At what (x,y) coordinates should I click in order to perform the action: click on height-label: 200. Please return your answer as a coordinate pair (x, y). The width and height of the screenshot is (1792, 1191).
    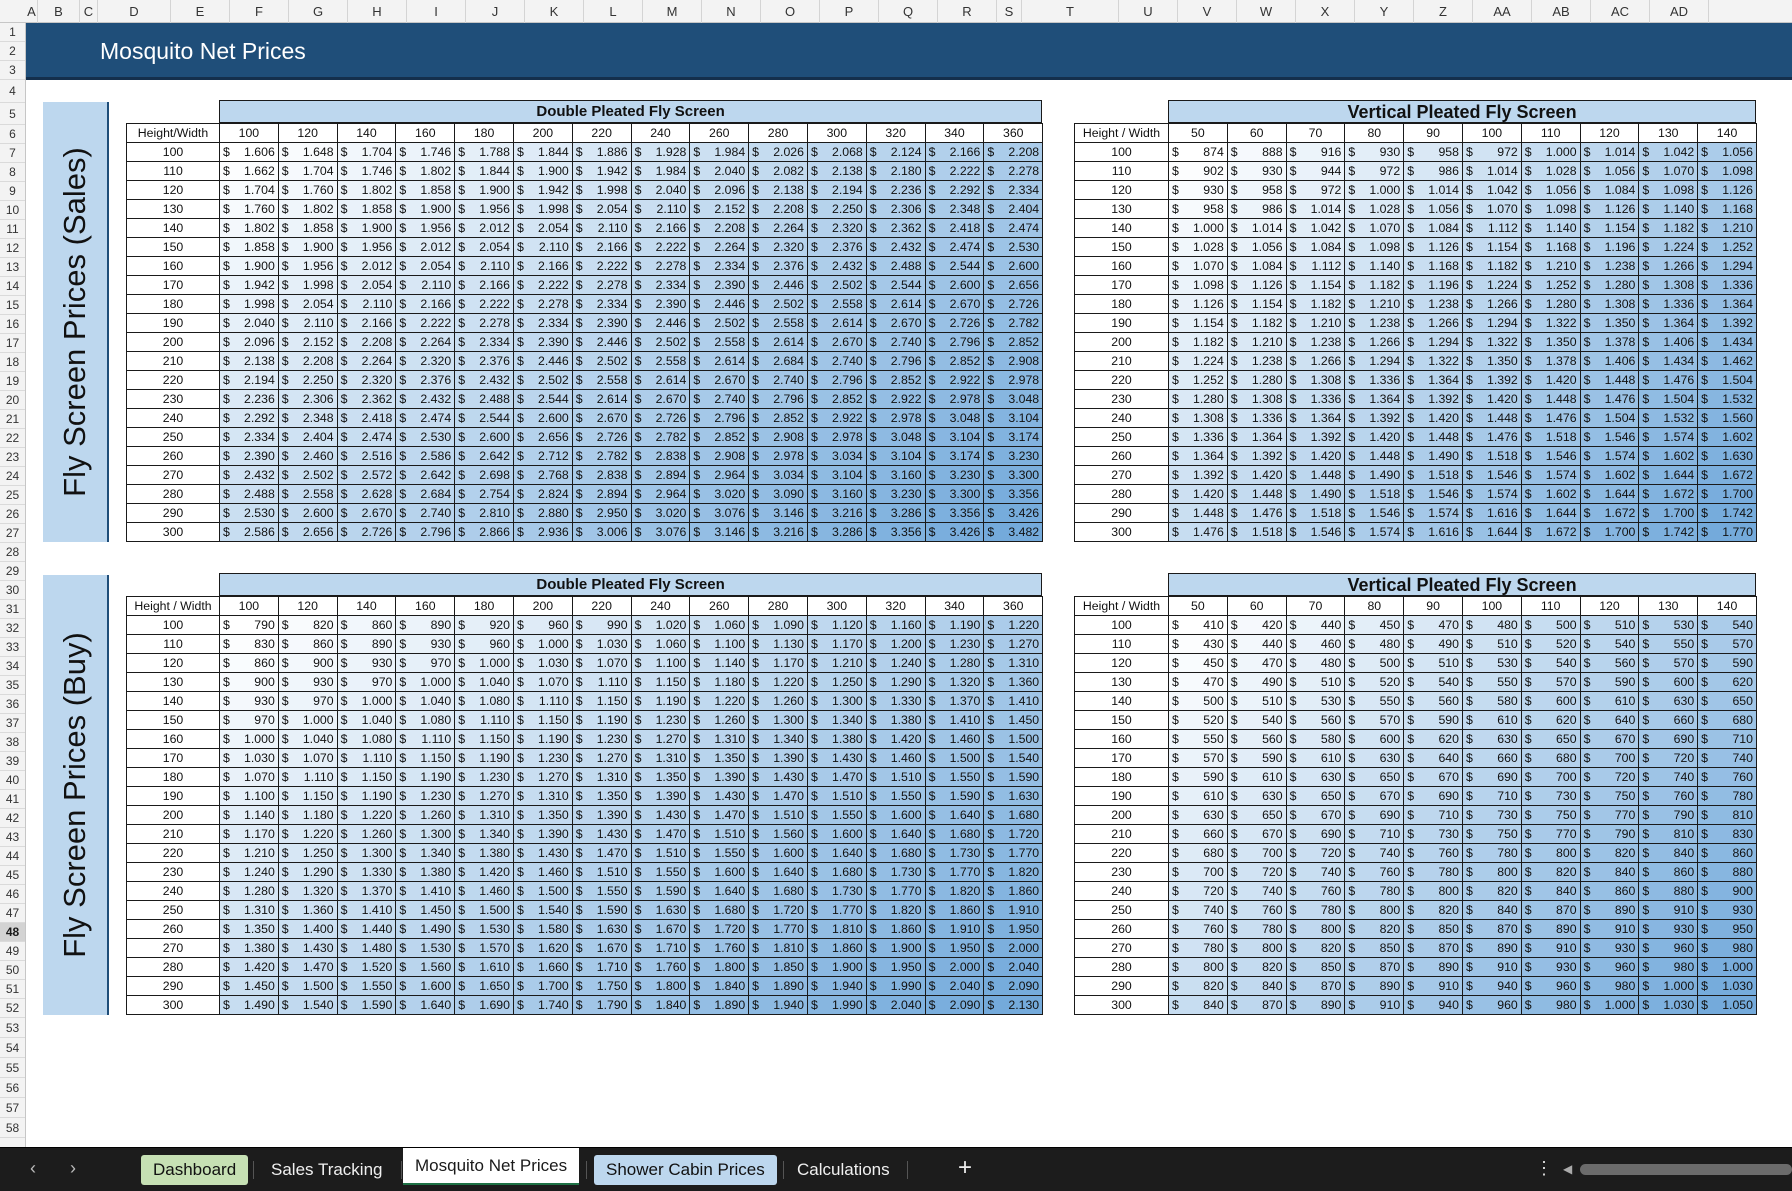
    Looking at the image, I should click on (173, 342).